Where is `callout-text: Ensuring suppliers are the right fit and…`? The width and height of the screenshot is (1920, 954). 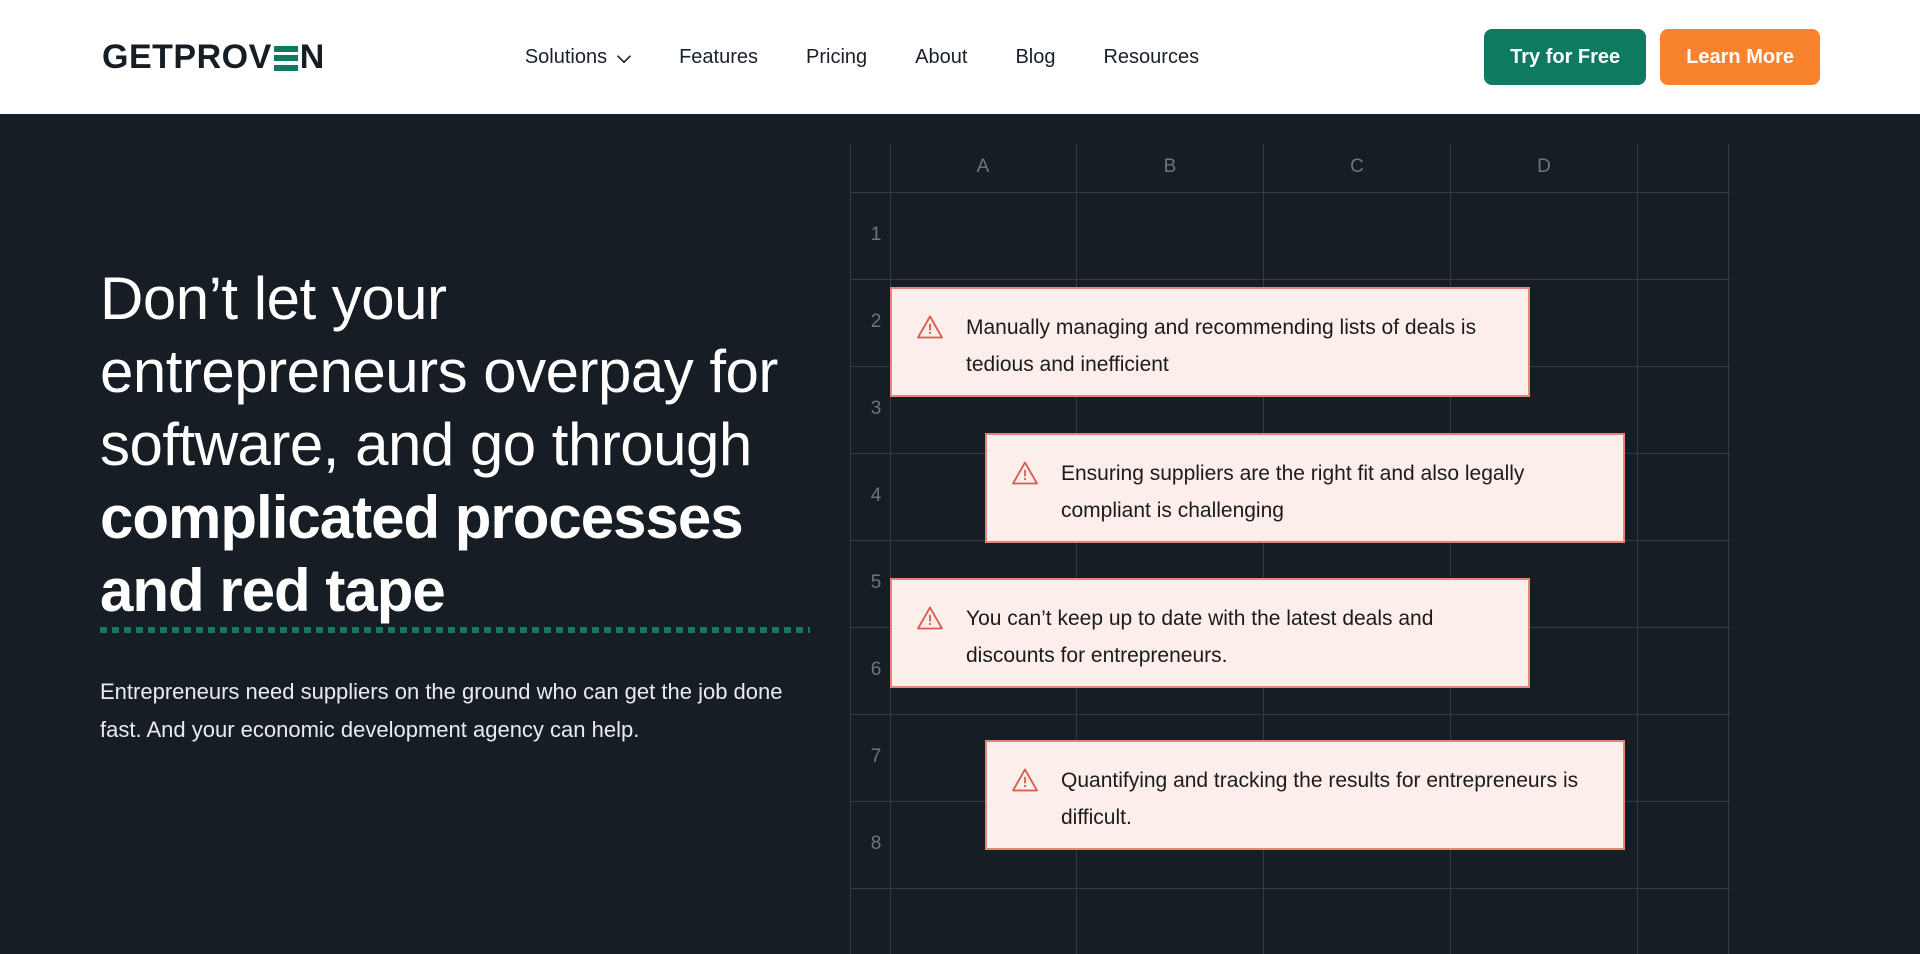 callout-text: Ensuring suppliers are the right fit and… is located at coordinates (1293, 492).